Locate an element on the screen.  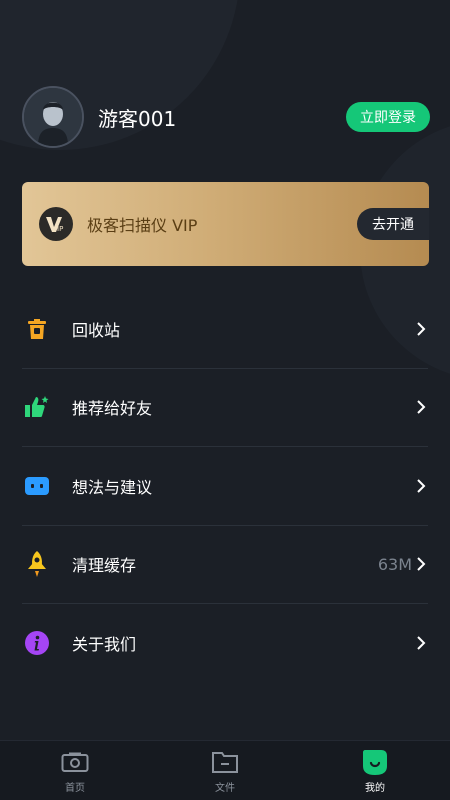
menu-item-label: 回收站 is located at coordinates (96, 330).